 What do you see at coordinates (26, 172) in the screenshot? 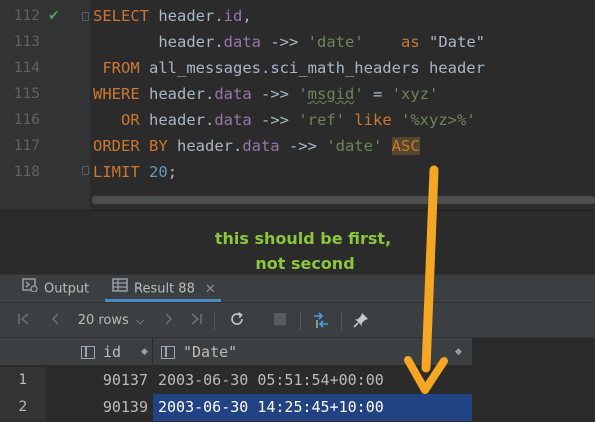
I see `line-number: 118` at bounding box center [26, 172].